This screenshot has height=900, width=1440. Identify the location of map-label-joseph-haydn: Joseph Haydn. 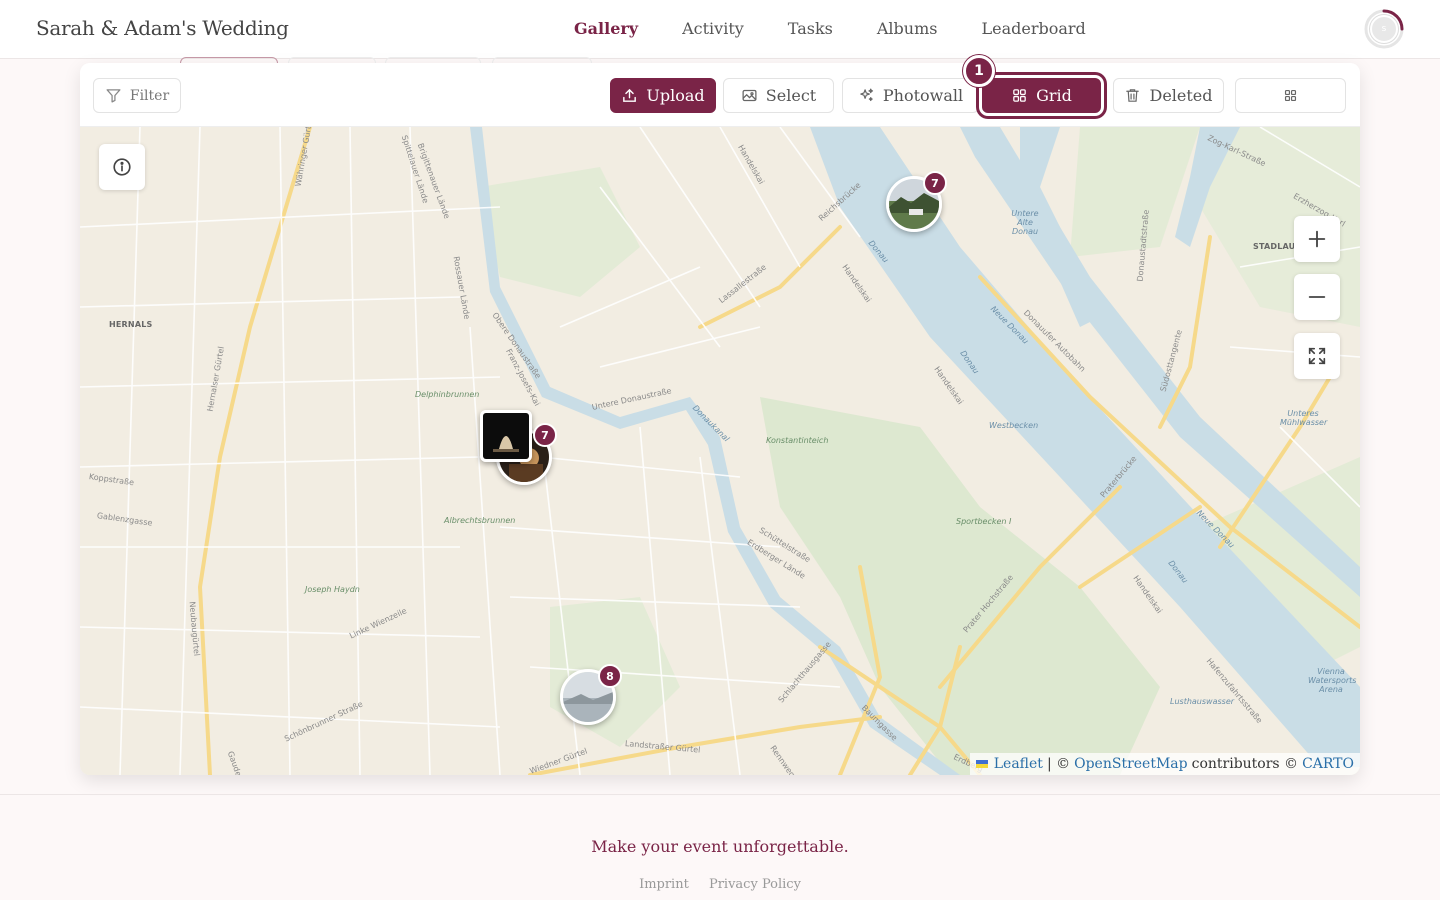
(332, 589).